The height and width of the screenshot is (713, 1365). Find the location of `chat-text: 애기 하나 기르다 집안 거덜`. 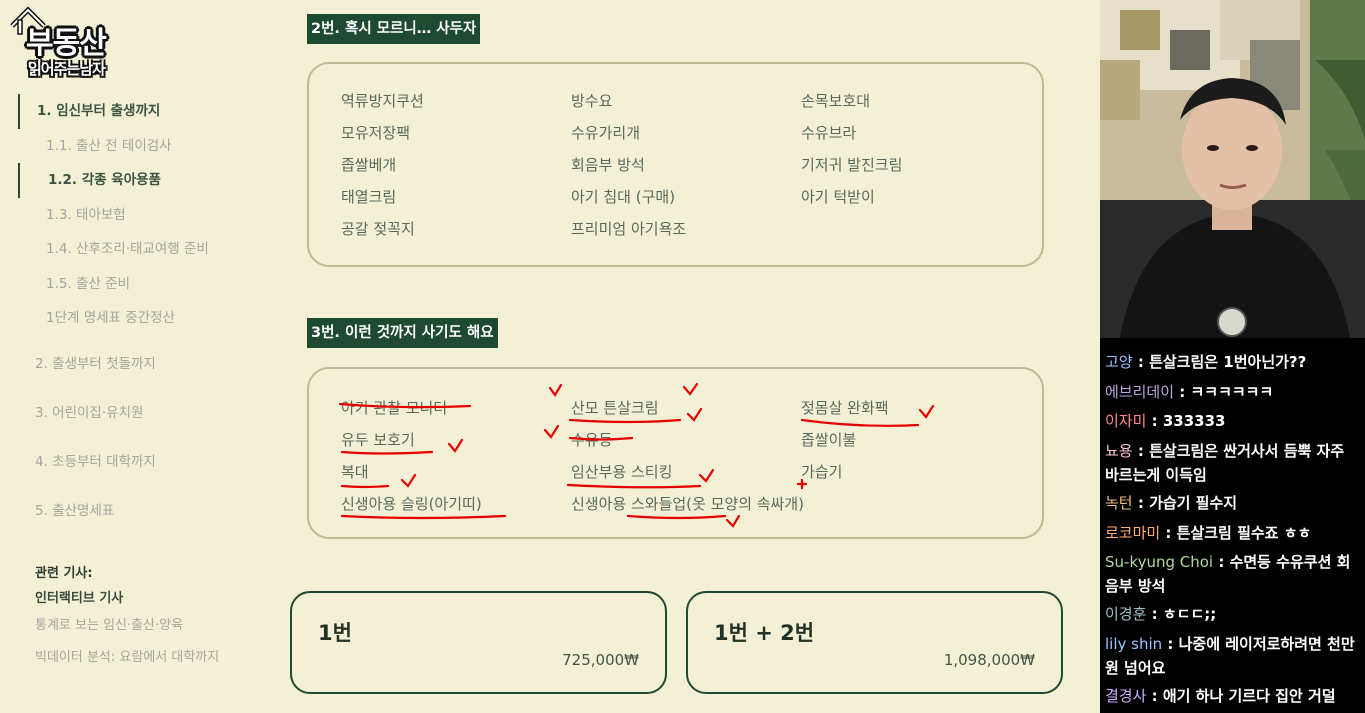

chat-text: 애기 하나 기르다 집안 거덜 is located at coordinates (1249, 696).